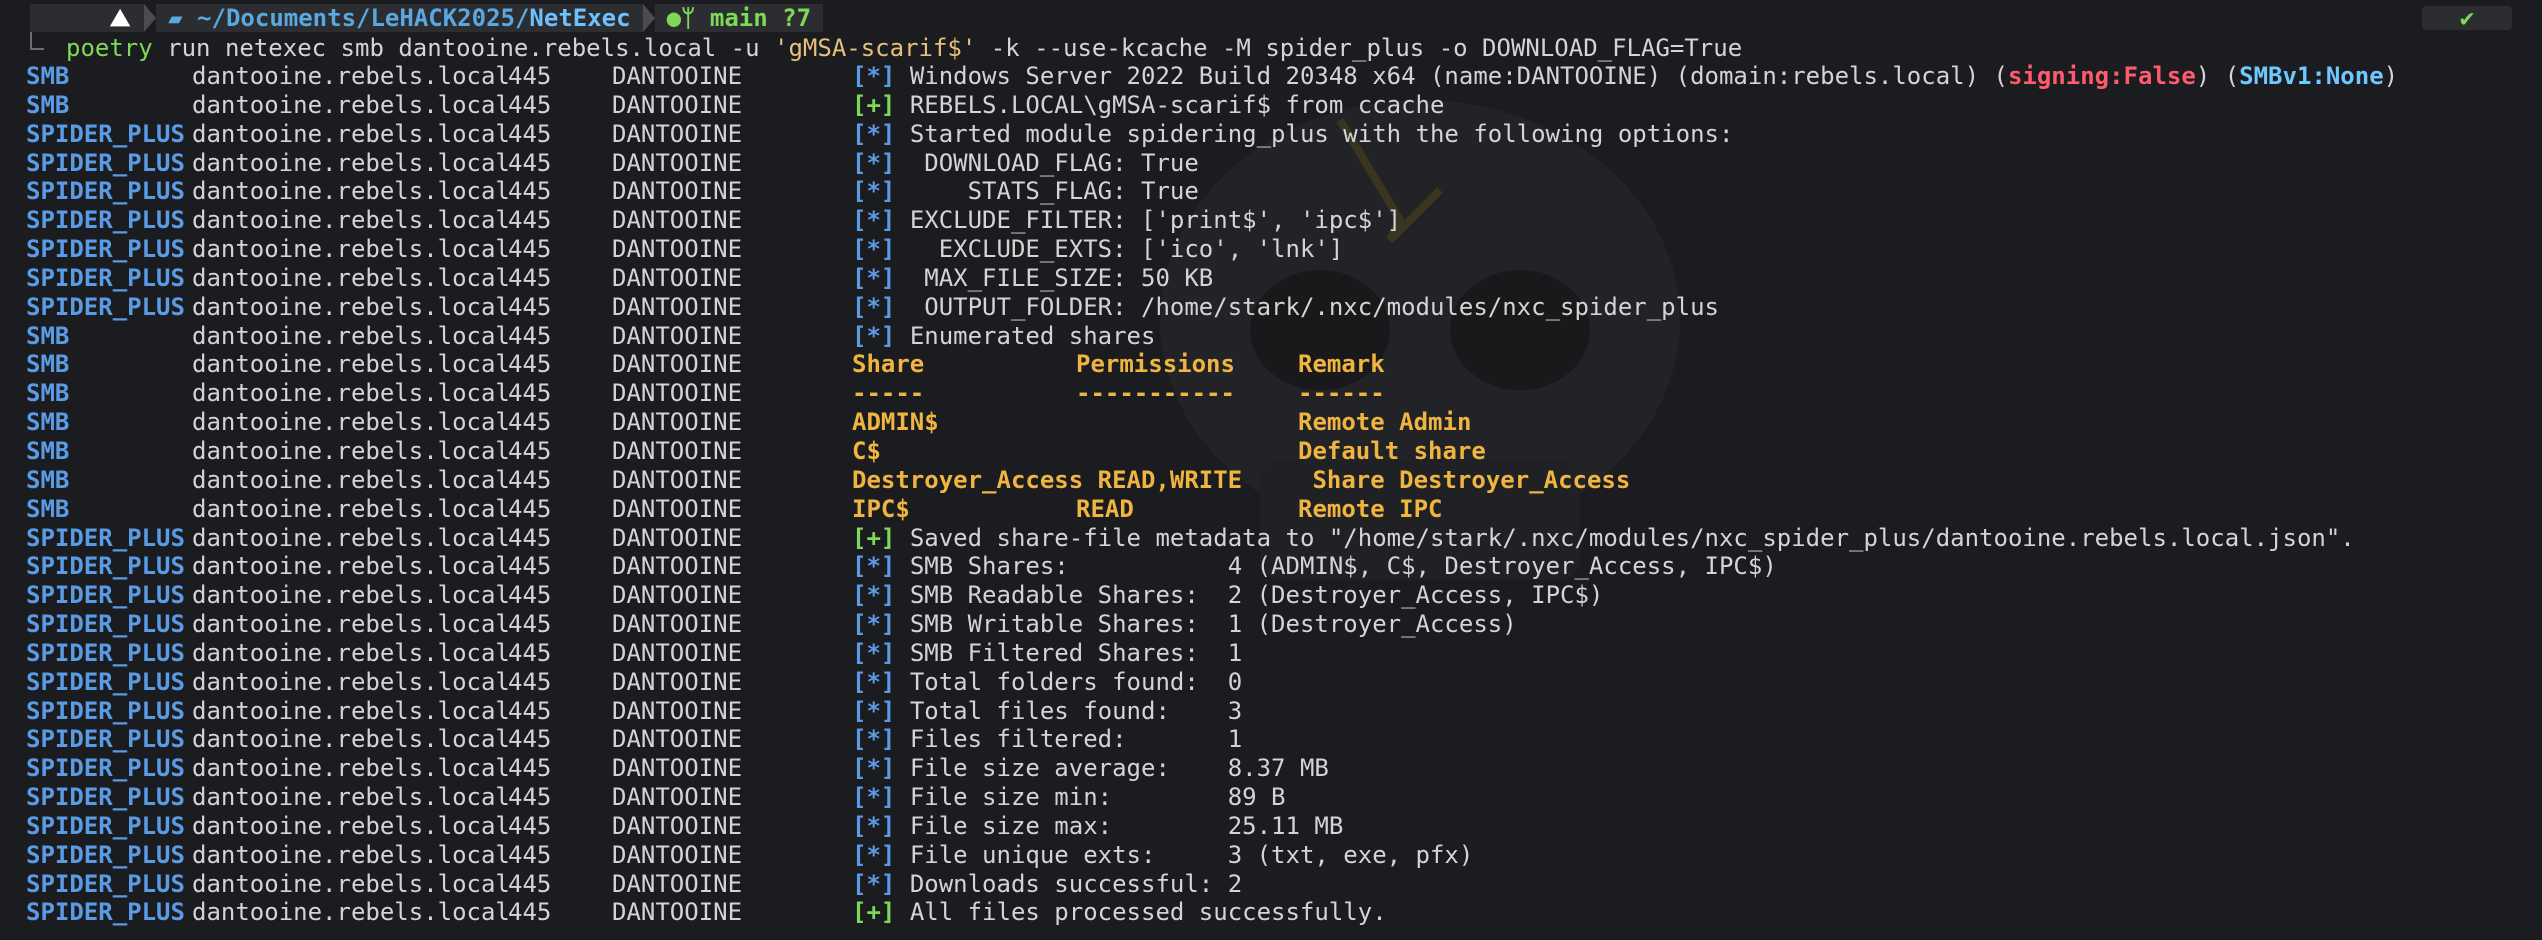 The image size is (2542, 940). I want to click on message-text: Enumerated shares, so click(1032, 335).